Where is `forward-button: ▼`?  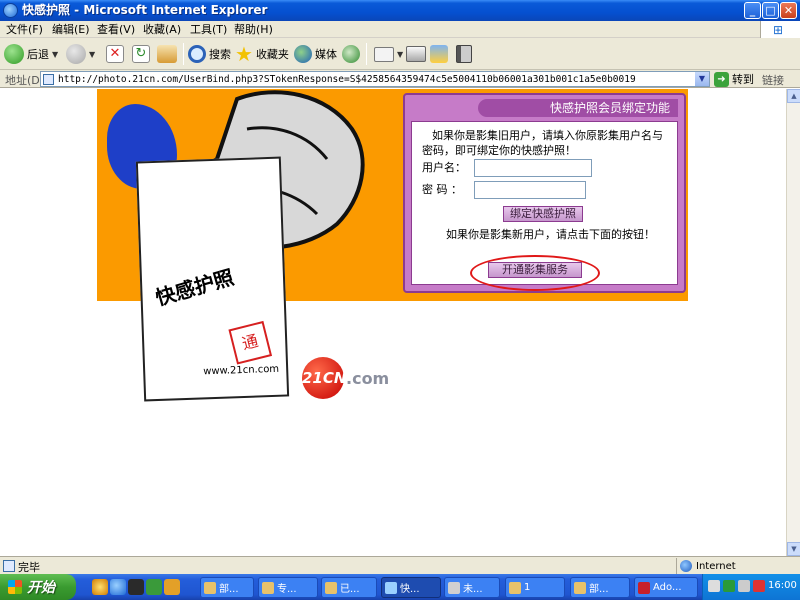
forward-button: ▼ is located at coordinates (80, 54).